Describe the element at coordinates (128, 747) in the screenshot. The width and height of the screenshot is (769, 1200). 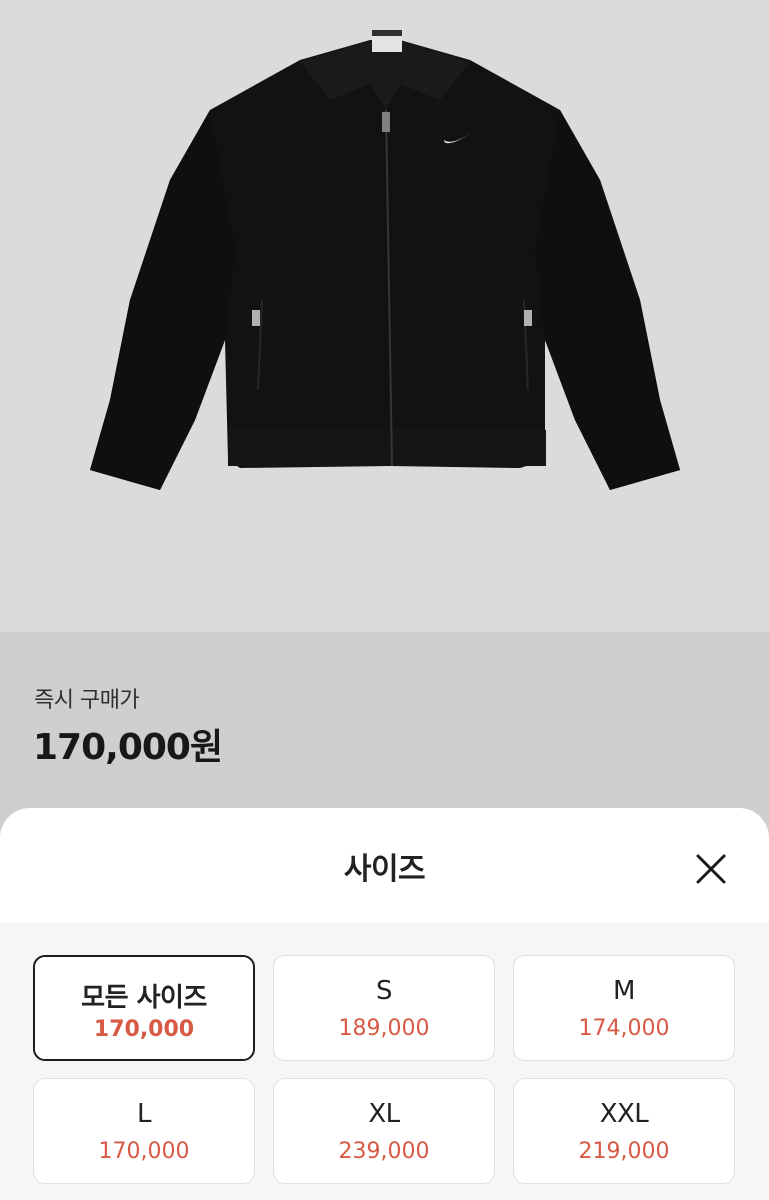
I see `price-value: 170,000원` at that location.